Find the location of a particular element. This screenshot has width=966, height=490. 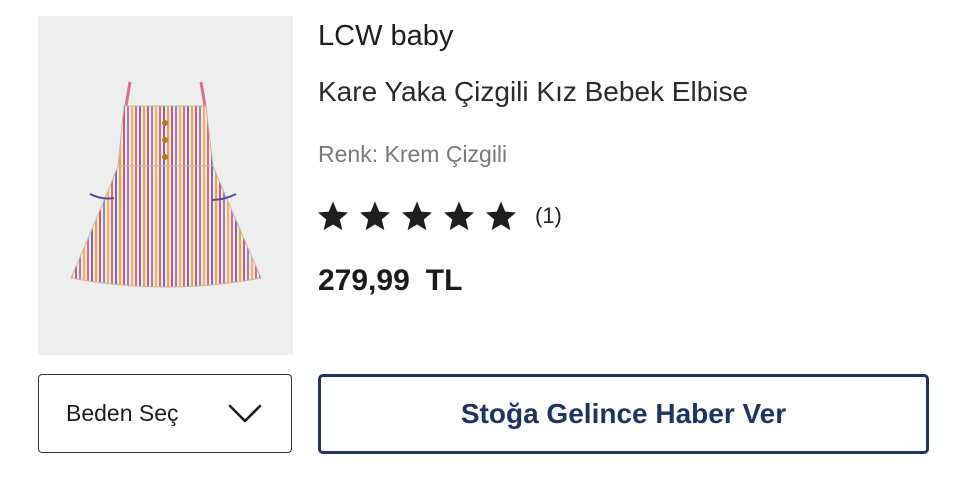

size-select: Beden Seç is located at coordinates (165, 413).